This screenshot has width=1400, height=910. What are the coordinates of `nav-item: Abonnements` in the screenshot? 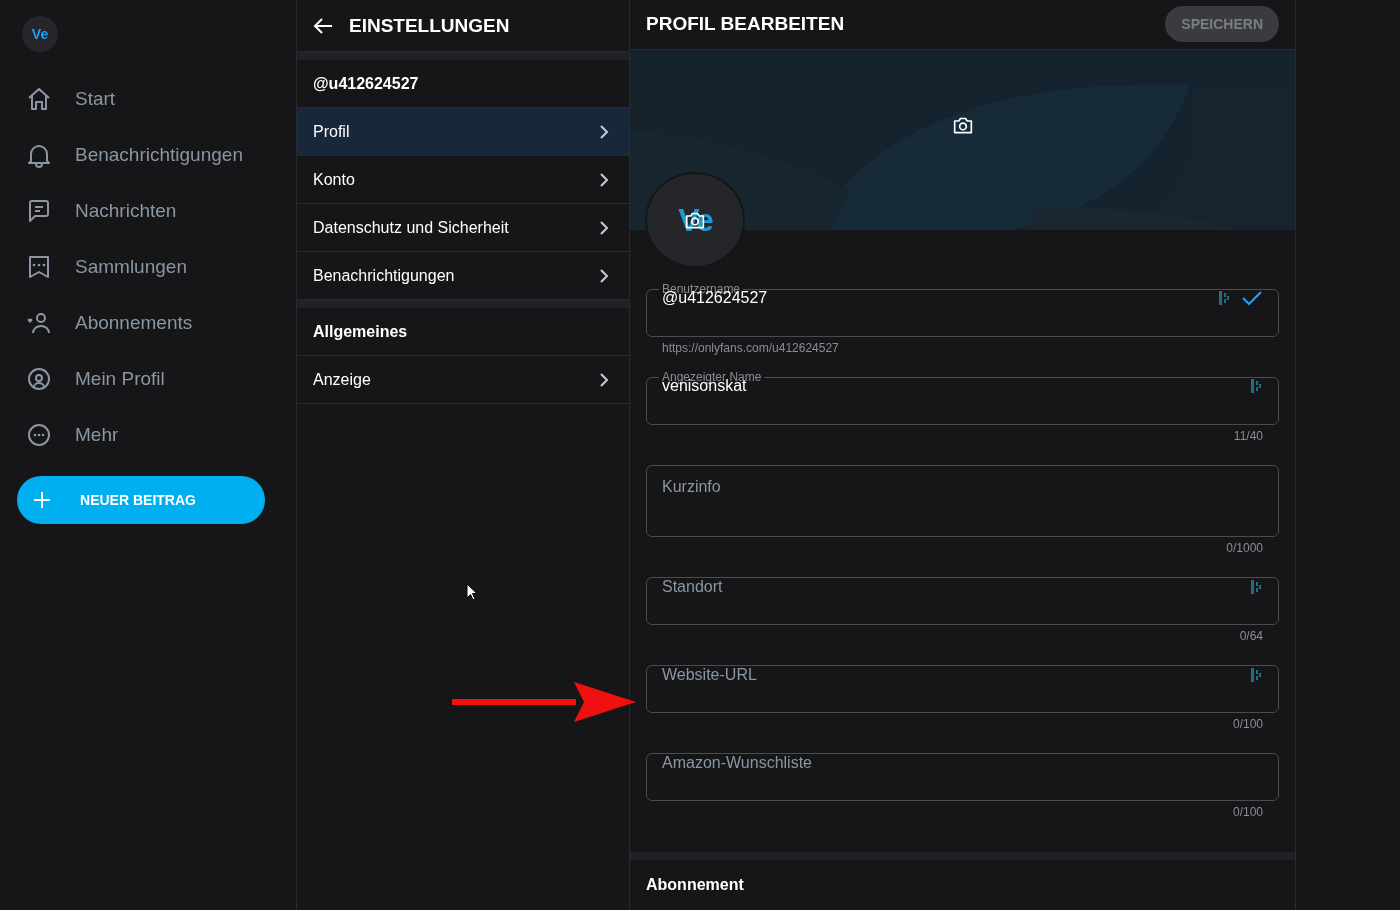 It's located at (108, 323).